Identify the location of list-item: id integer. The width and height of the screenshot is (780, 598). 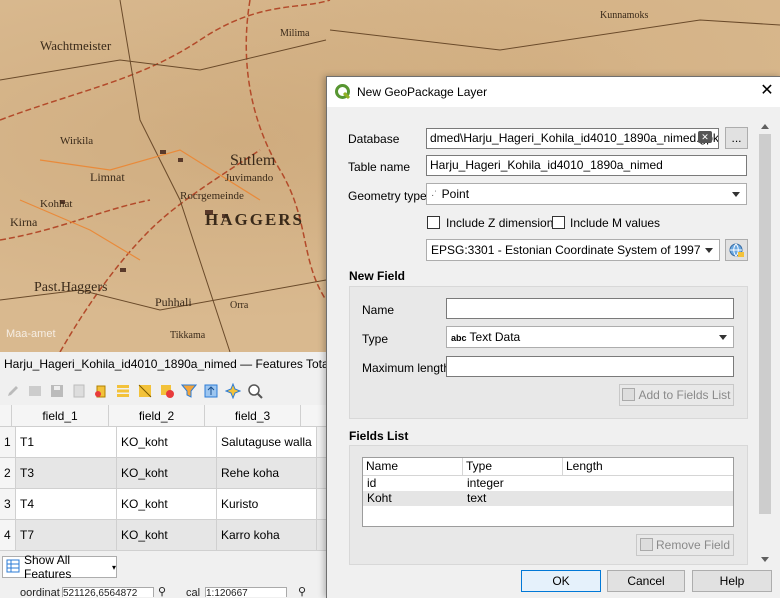
(548, 483).